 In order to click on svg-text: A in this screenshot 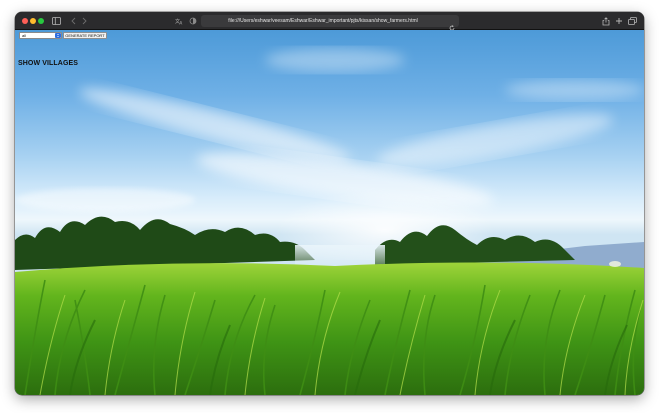, I will do `click(181, 23)`.